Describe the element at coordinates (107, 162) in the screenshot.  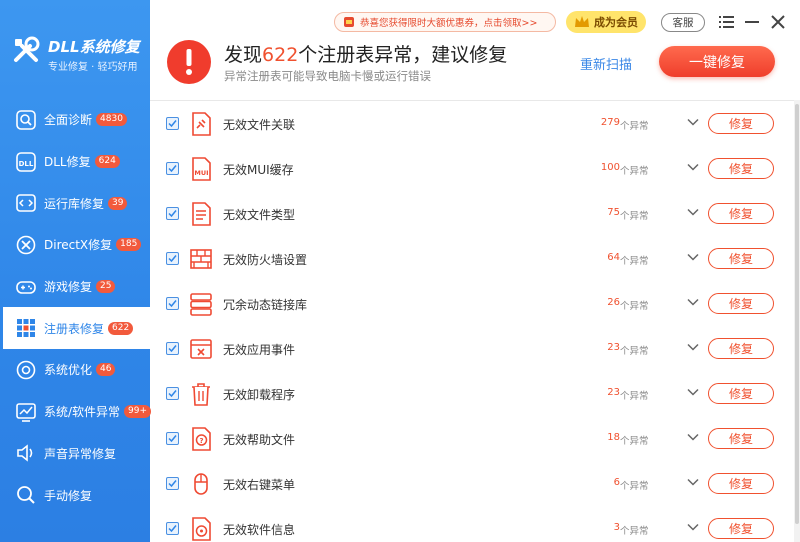
I see `sidebar-item-badge: 624` at that location.